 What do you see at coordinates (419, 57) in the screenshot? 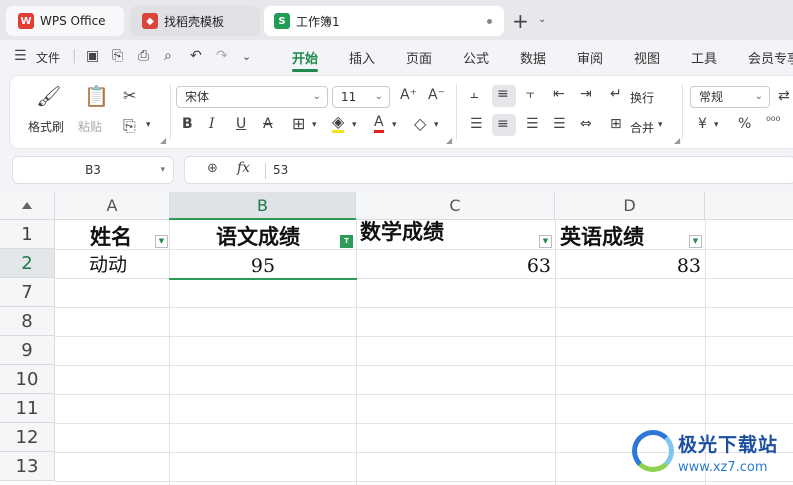
I see `menu-page: 页面` at bounding box center [419, 57].